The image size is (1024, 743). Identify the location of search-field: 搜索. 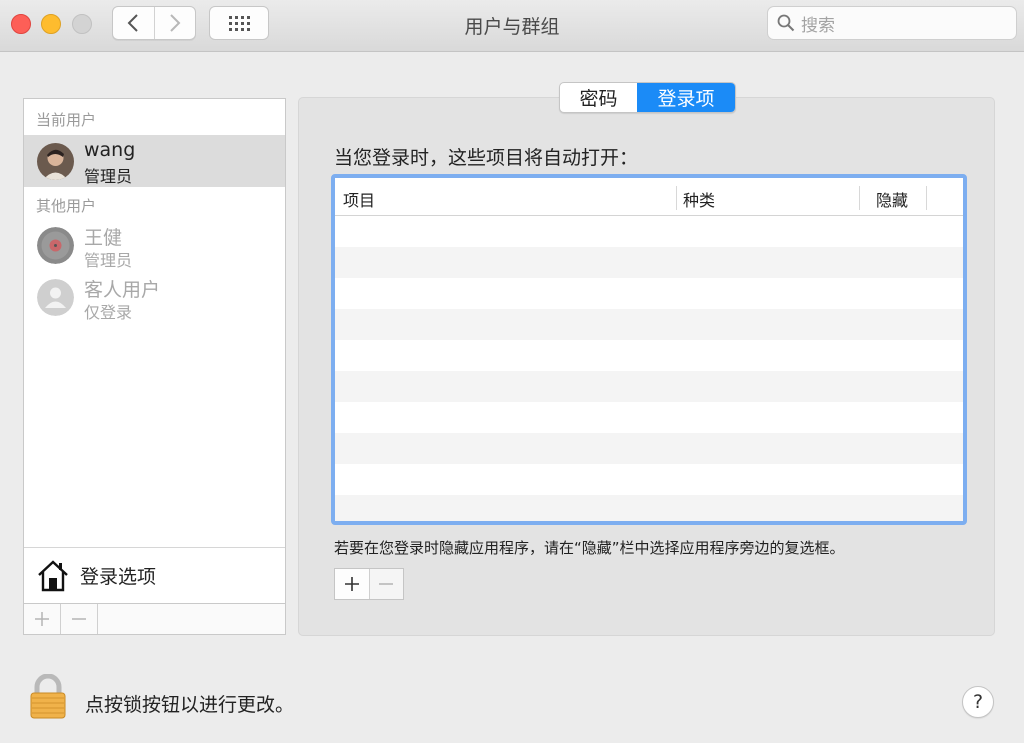
(892, 23).